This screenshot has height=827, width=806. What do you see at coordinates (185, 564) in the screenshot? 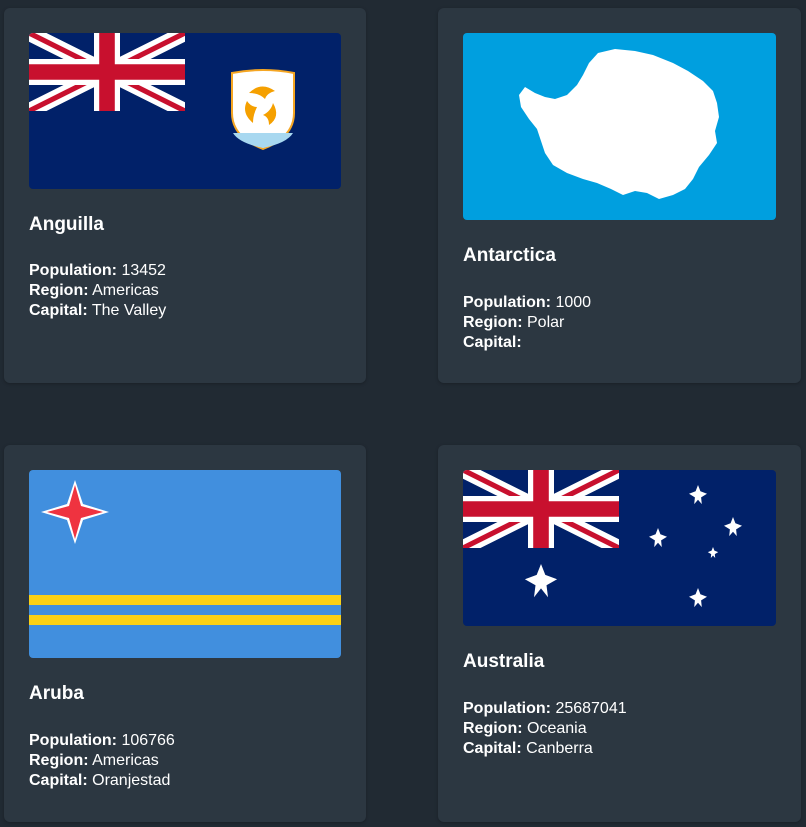
I see `aruba-flag-icon` at bounding box center [185, 564].